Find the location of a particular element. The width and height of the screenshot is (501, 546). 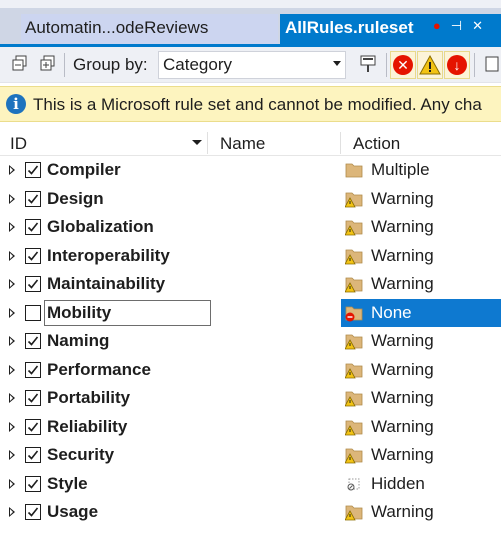

open-button is located at coordinates (490, 64).